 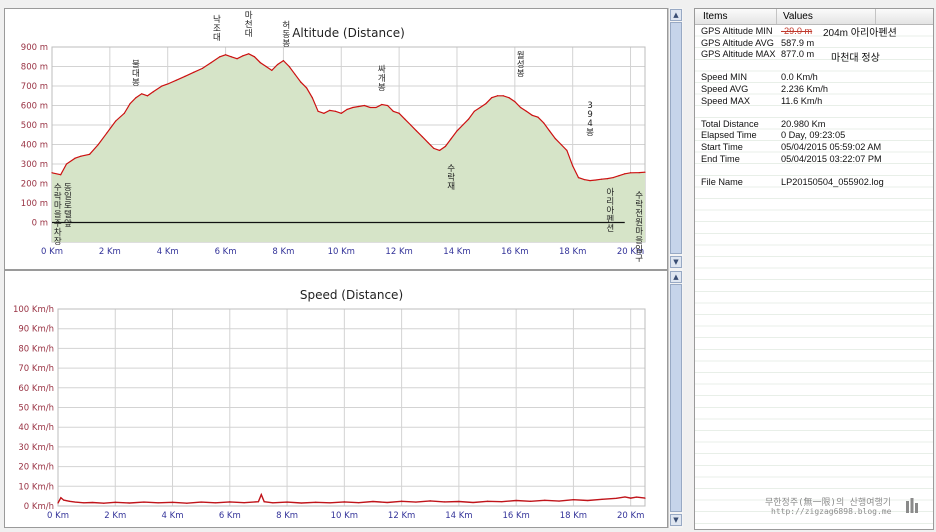 I want to click on info-row: GPS Altitude MAX 877.0 m 마천대 정상, so click(x=814, y=56).